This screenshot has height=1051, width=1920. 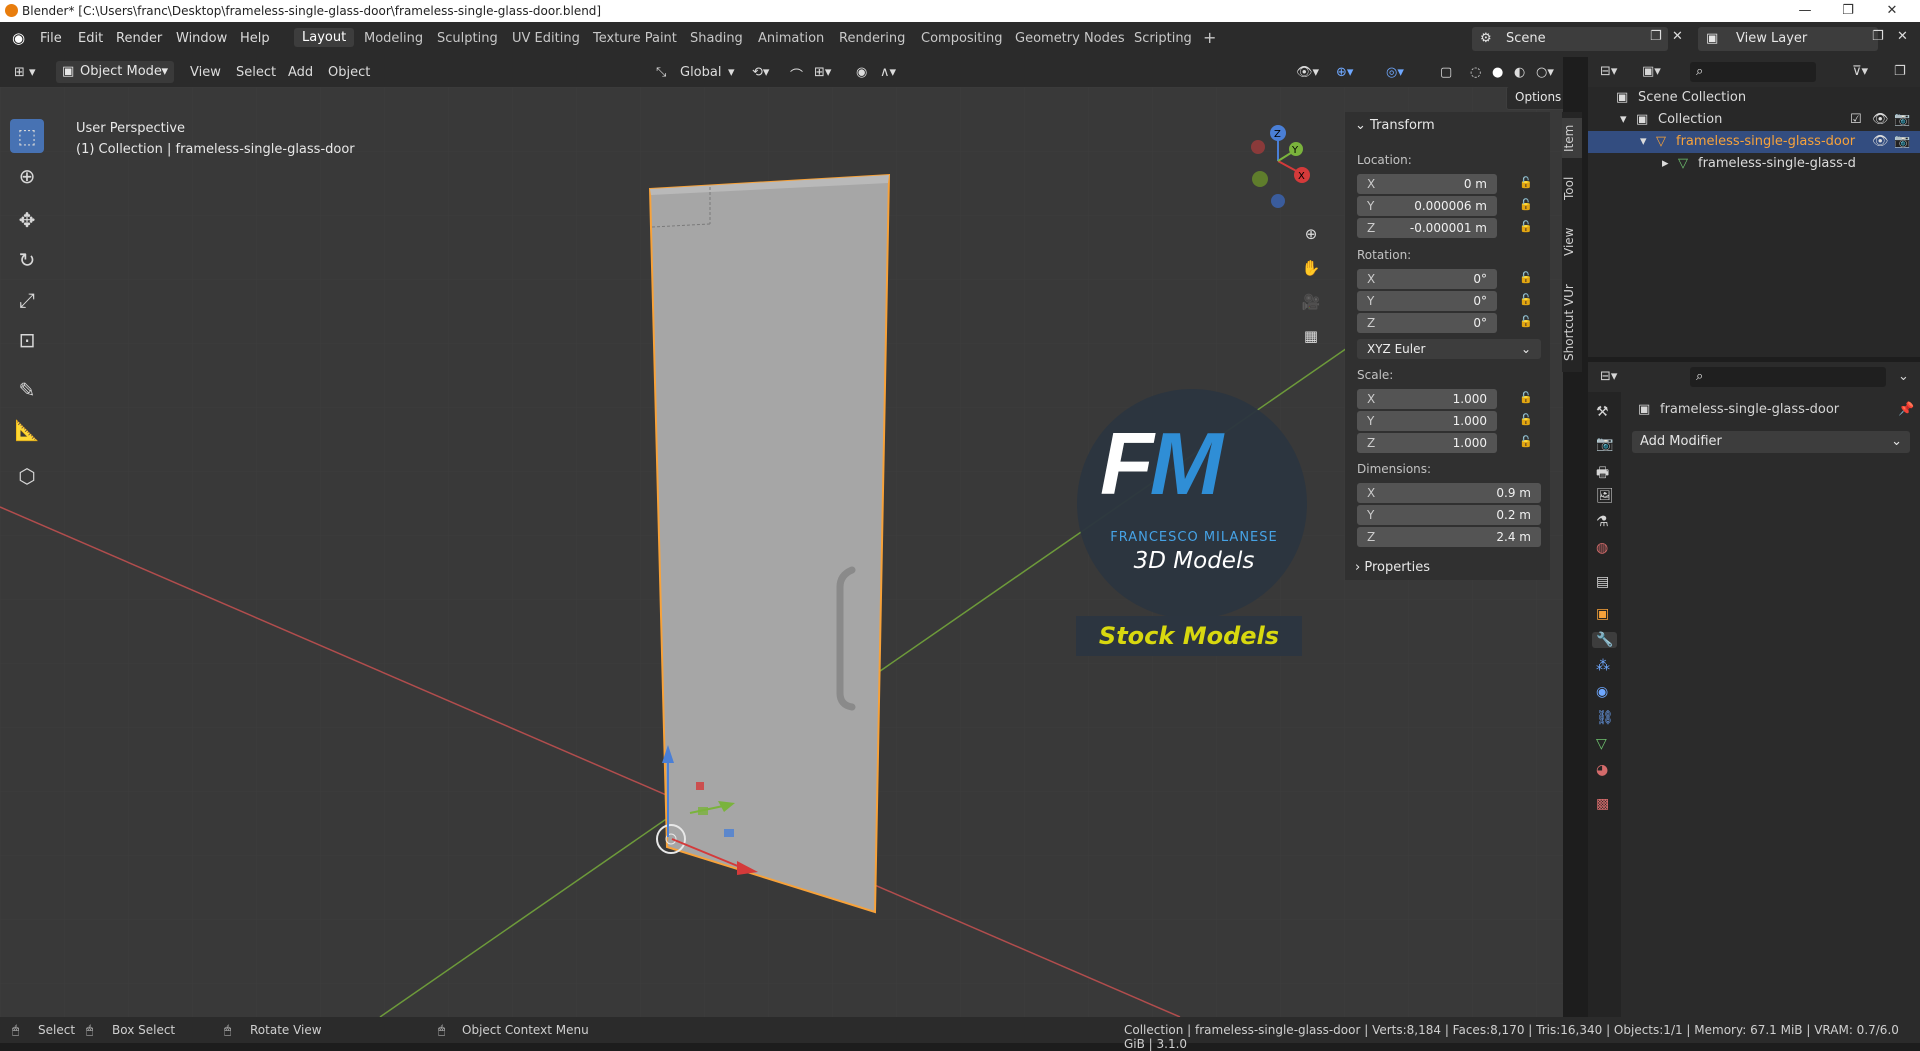 What do you see at coordinates (1446, 72) in the screenshot?
I see `xray-icon: ▢` at bounding box center [1446, 72].